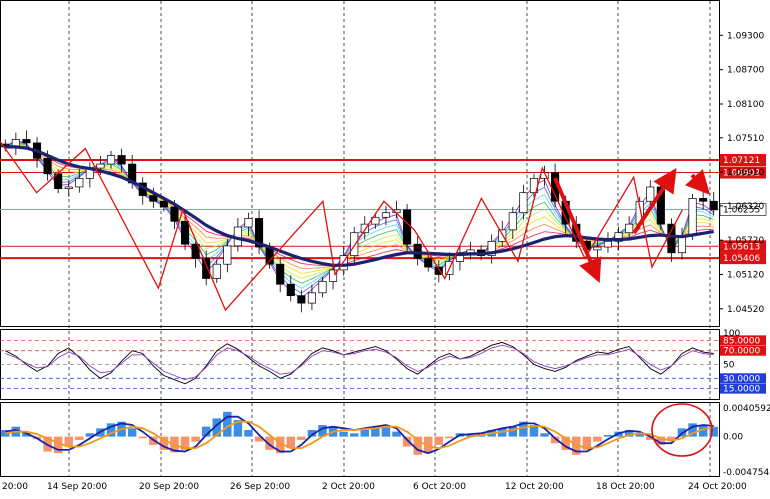 Image resolution: width=770 pixels, height=499 pixels. I want to click on x-tick-label: 20 Sep 20:00, so click(169, 487).